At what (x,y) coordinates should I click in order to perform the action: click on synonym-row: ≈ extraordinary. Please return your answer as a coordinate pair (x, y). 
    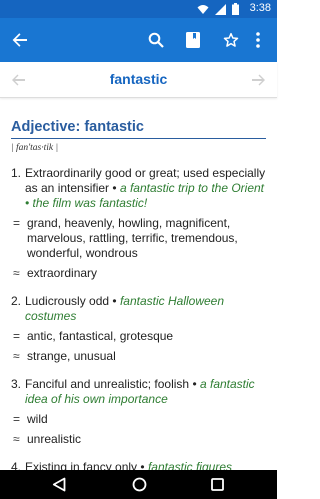
    Looking at the image, I should click on (138, 273).